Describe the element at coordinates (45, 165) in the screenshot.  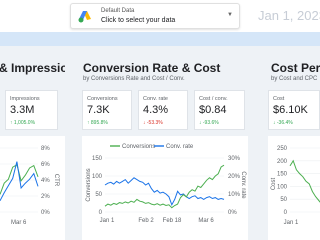
I see `y2-tick-label: 6%` at that location.